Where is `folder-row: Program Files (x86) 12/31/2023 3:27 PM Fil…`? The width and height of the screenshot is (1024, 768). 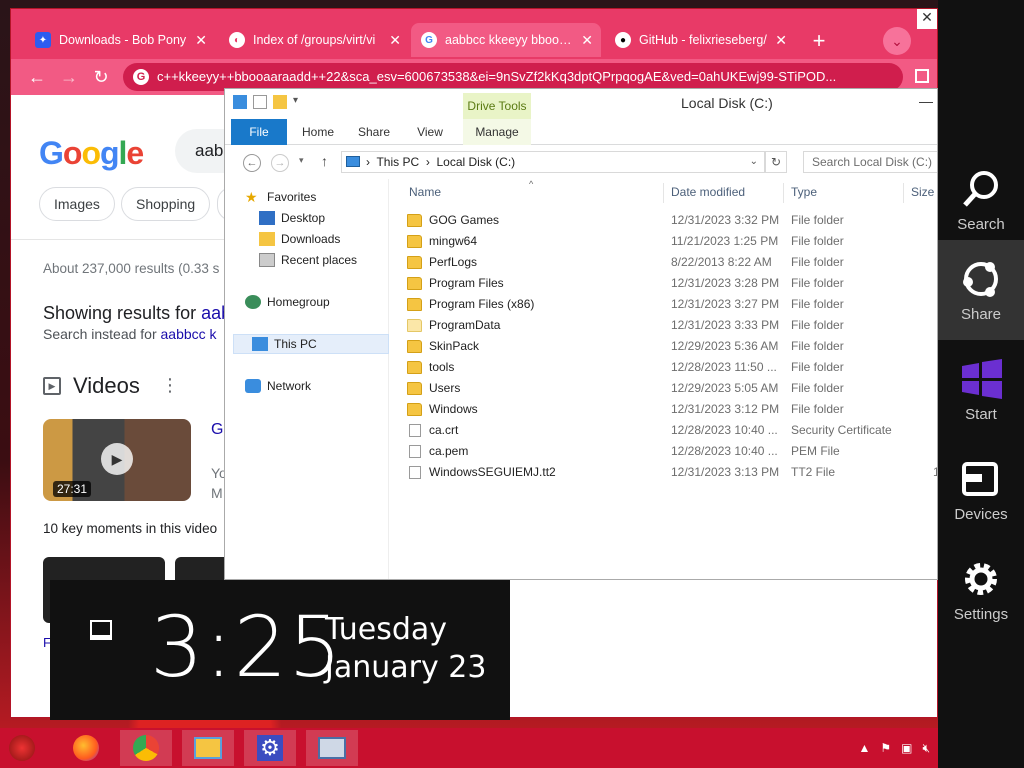 folder-row: Program Files (x86) 12/31/2023 3:27 PM Fil… is located at coordinates (672, 305).